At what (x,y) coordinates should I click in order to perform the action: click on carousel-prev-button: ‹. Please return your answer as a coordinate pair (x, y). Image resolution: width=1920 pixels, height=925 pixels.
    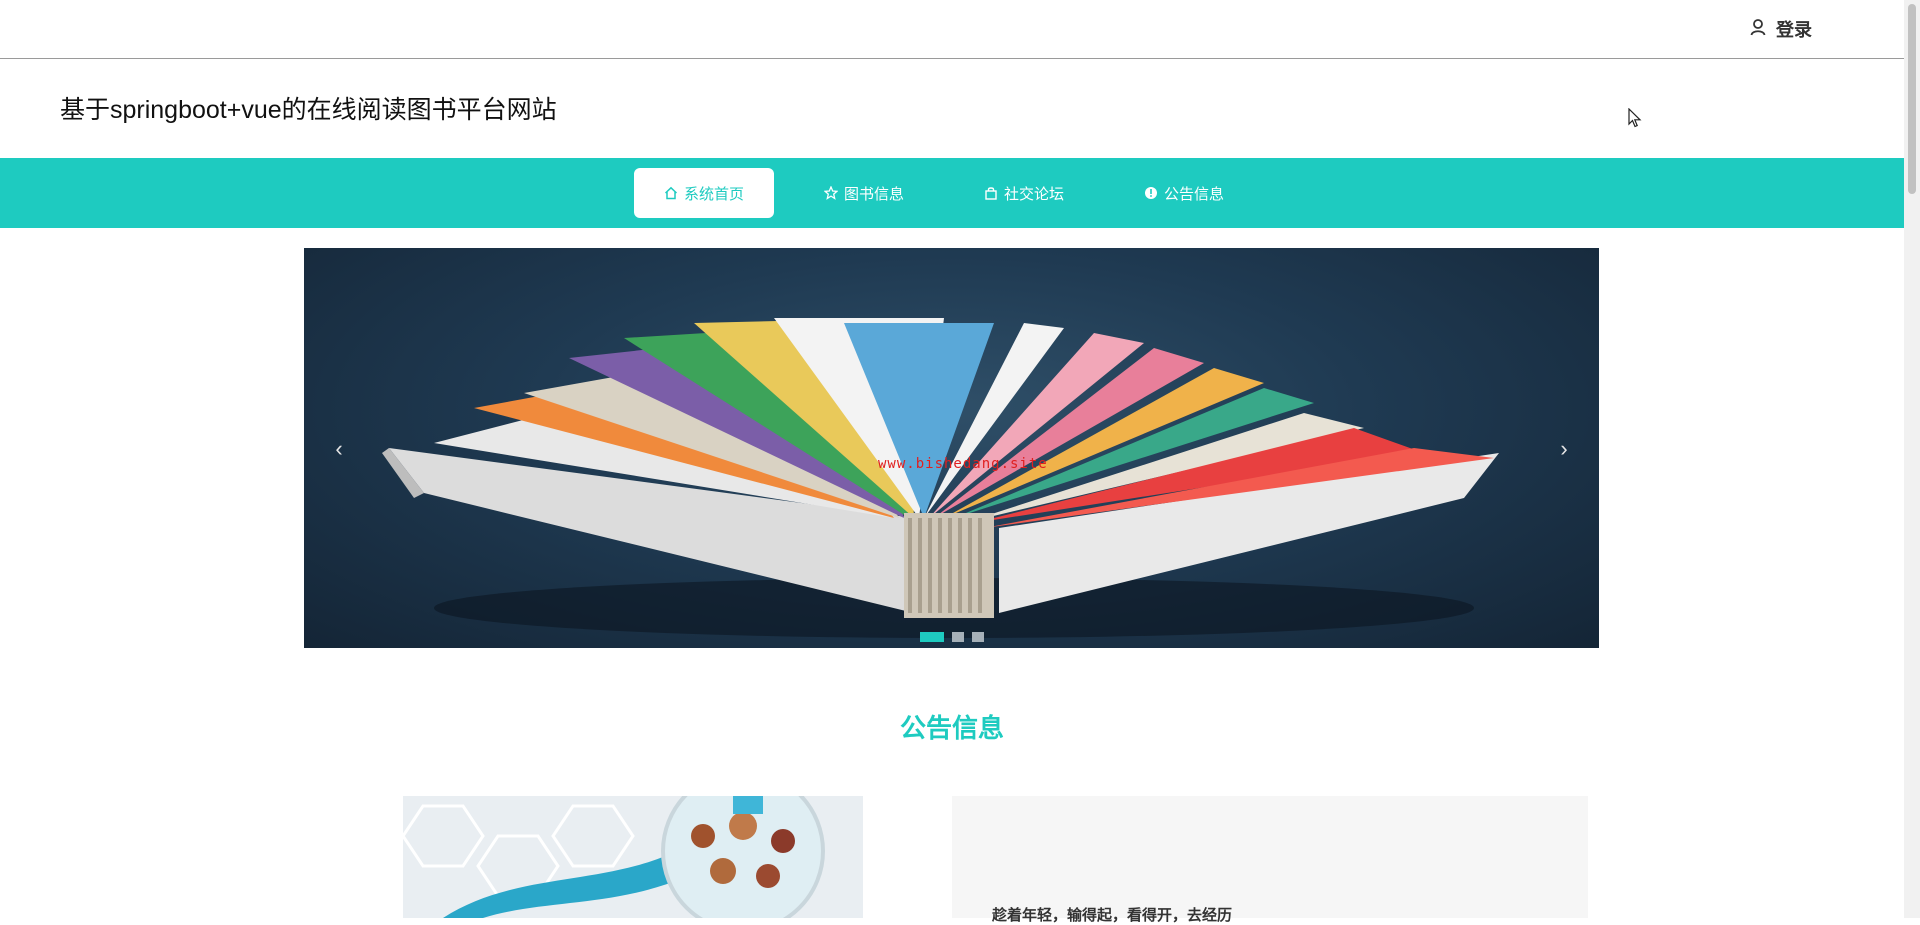
    Looking at the image, I should click on (339, 449).